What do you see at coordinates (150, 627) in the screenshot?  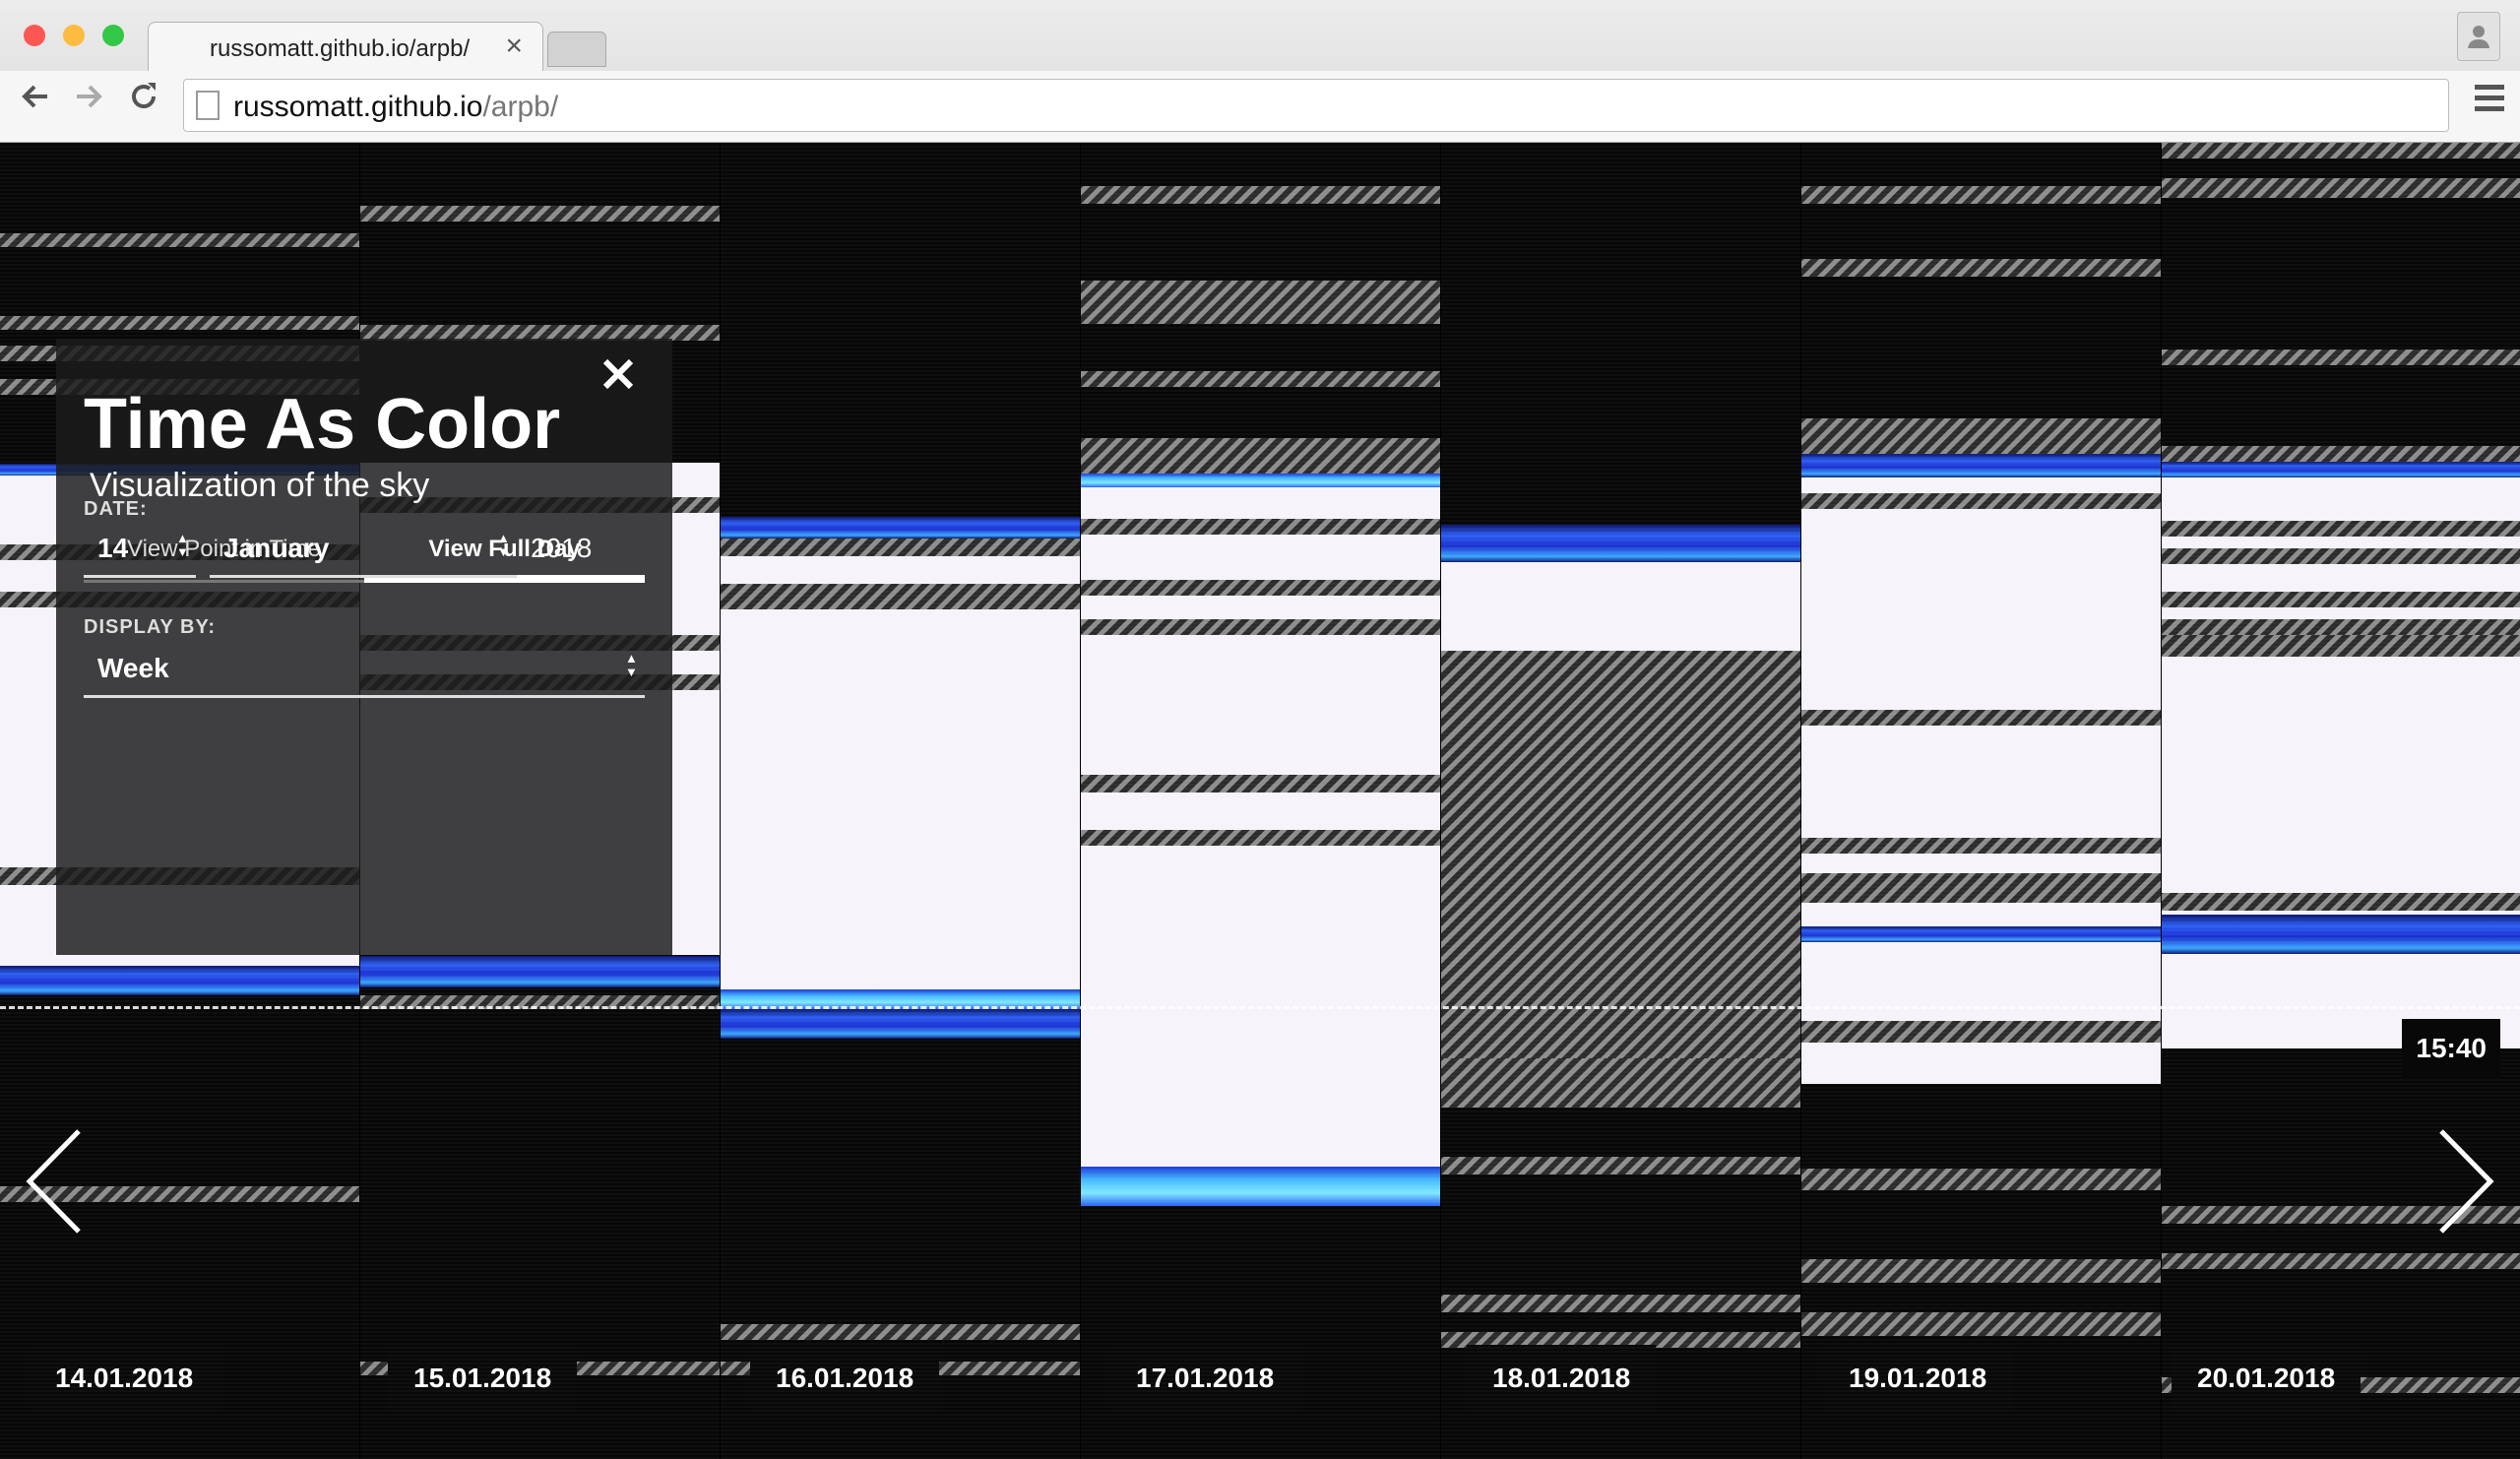 I see `display-by-label: DISPLAY BY:` at bounding box center [150, 627].